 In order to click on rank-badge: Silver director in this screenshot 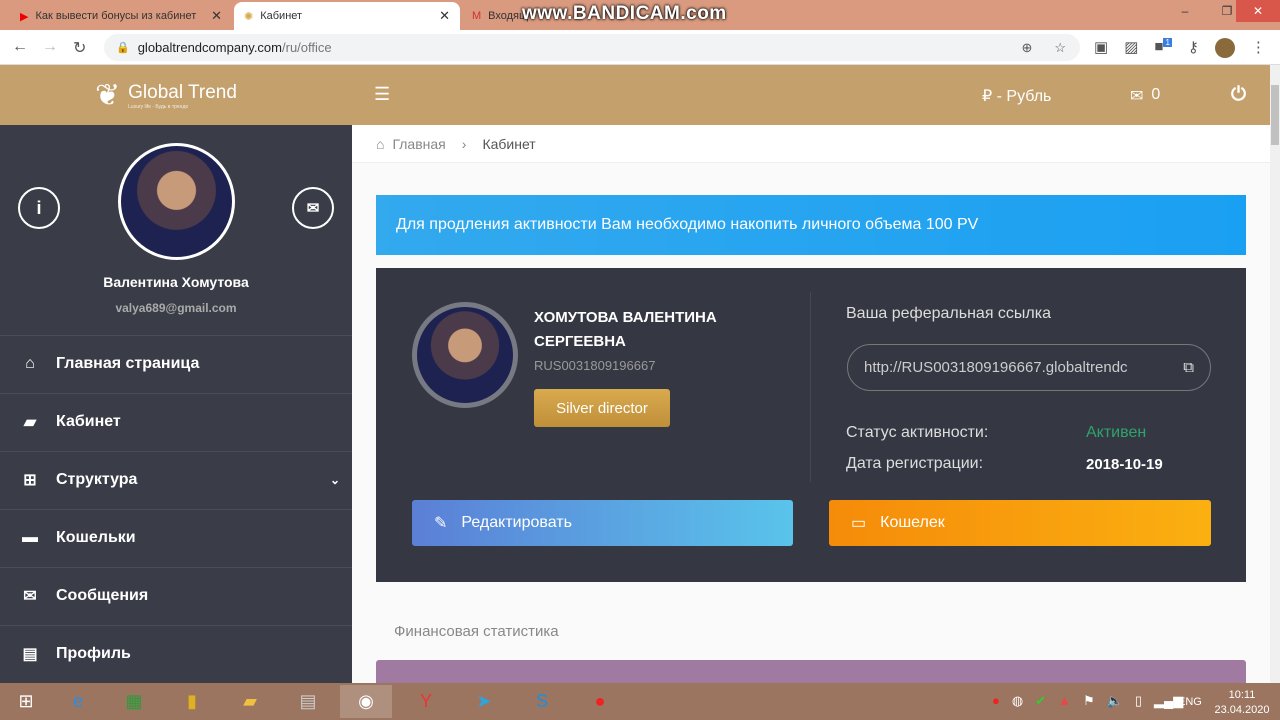, I will do `click(602, 408)`.